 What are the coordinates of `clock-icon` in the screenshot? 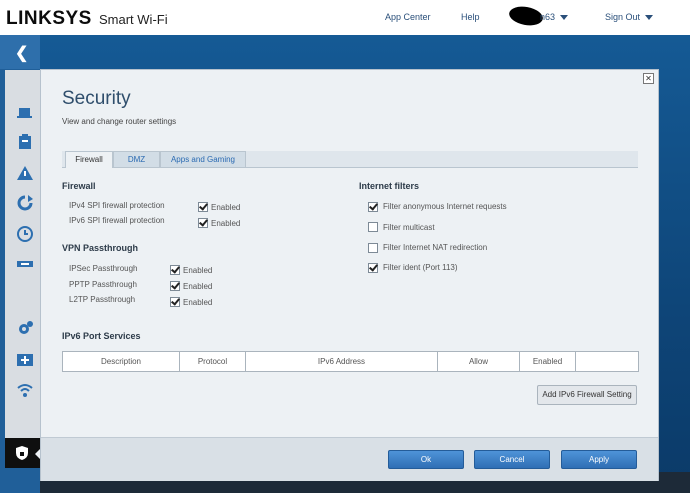 It's located at (25, 234).